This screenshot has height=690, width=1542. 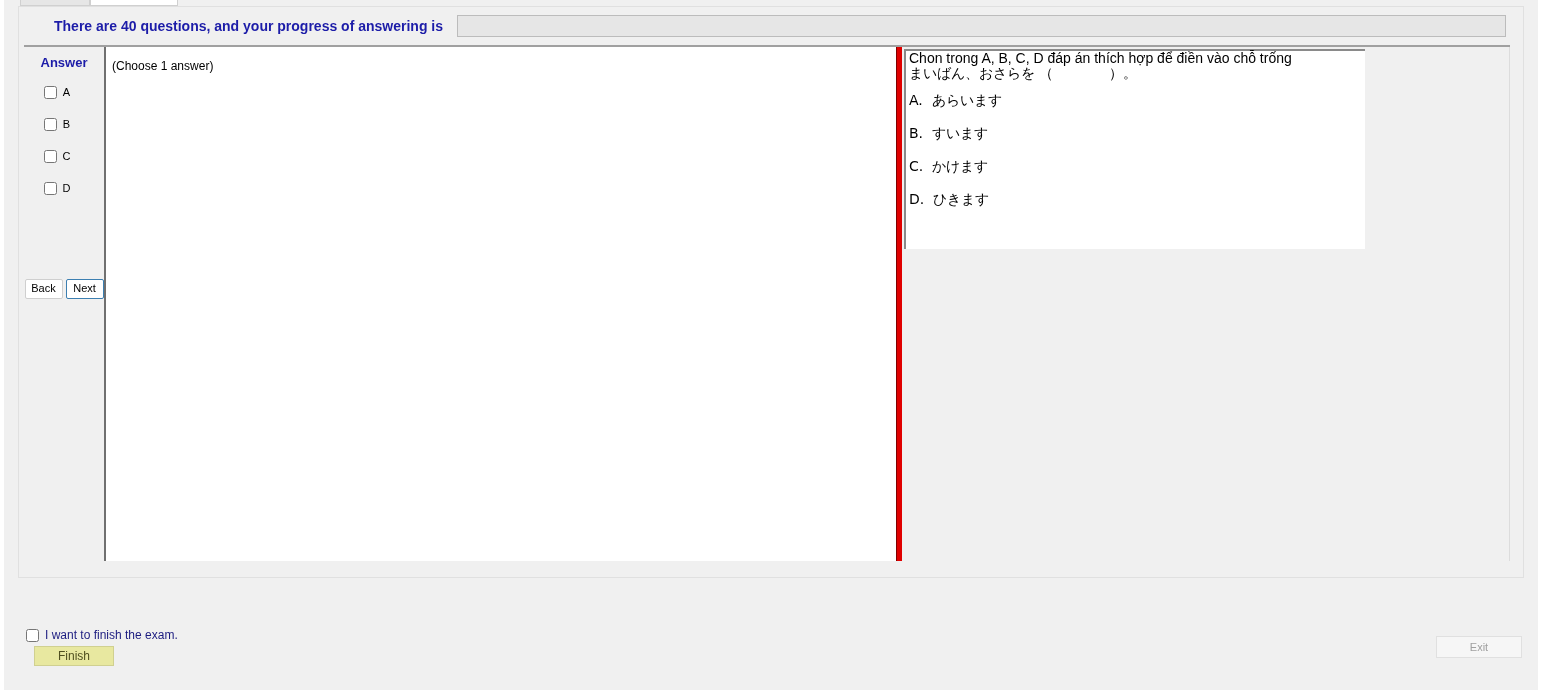 What do you see at coordinates (66, 157) in the screenshot?
I see `option-label: C` at bounding box center [66, 157].